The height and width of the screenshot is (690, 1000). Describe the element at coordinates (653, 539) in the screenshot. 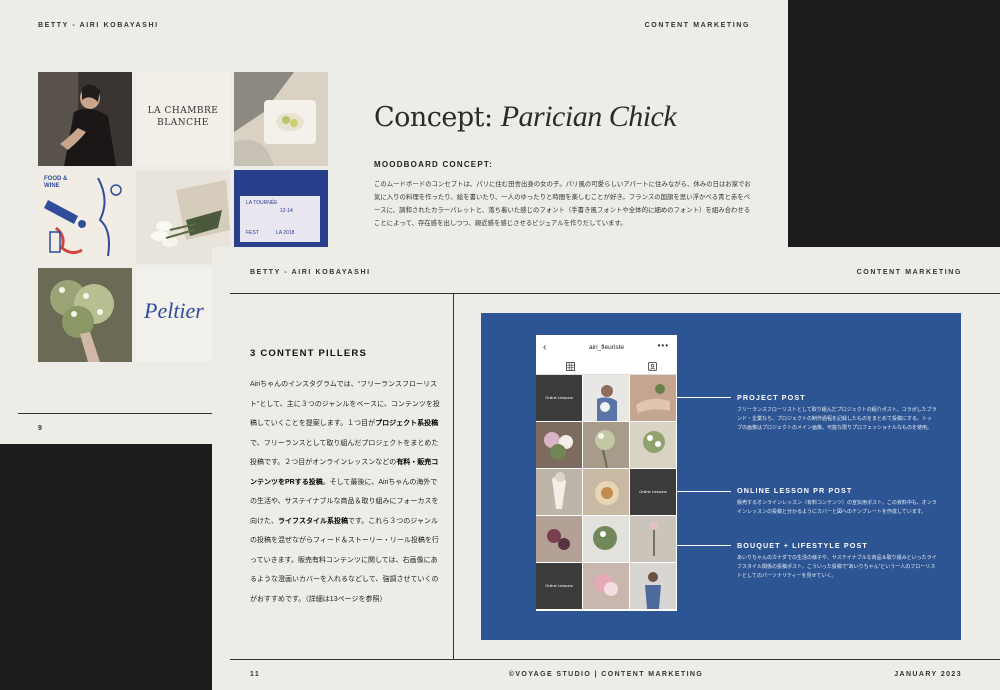

I see `feed-post-stem` at that location.